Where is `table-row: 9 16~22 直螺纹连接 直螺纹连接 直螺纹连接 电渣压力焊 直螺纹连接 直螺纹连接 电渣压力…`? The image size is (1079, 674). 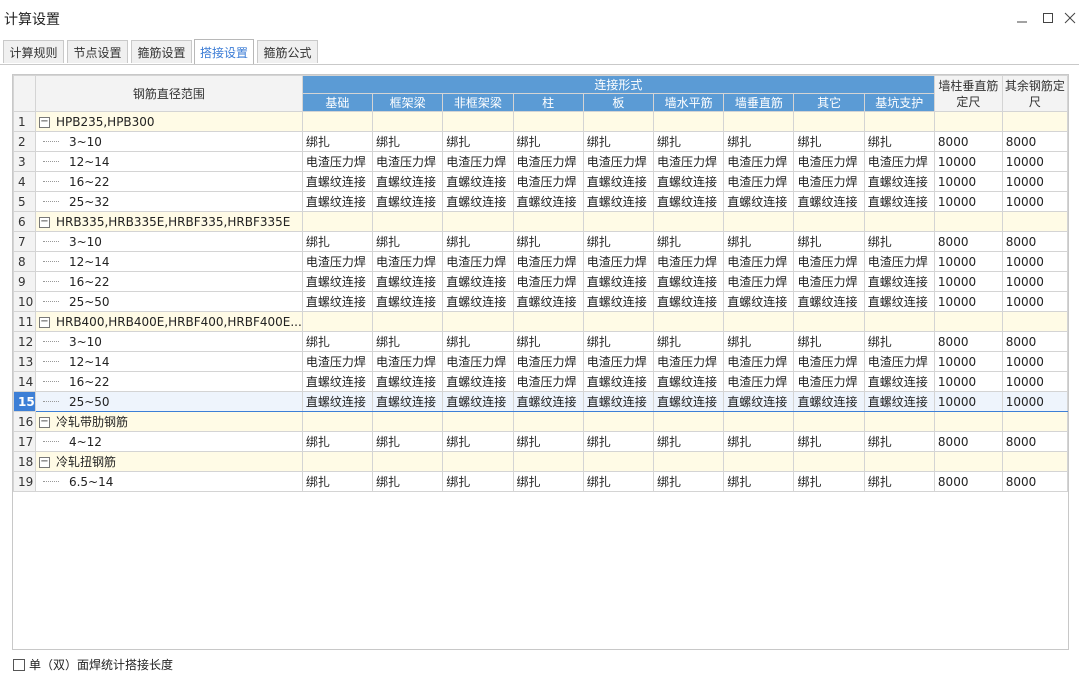 table-row: 9 16~22 直螺纹连接 直螺纹连接 直螺纹连接 电渣压力焊 直螺纹连接 直螺纹连接 电渣压力… is located at coordinates (540, 281).